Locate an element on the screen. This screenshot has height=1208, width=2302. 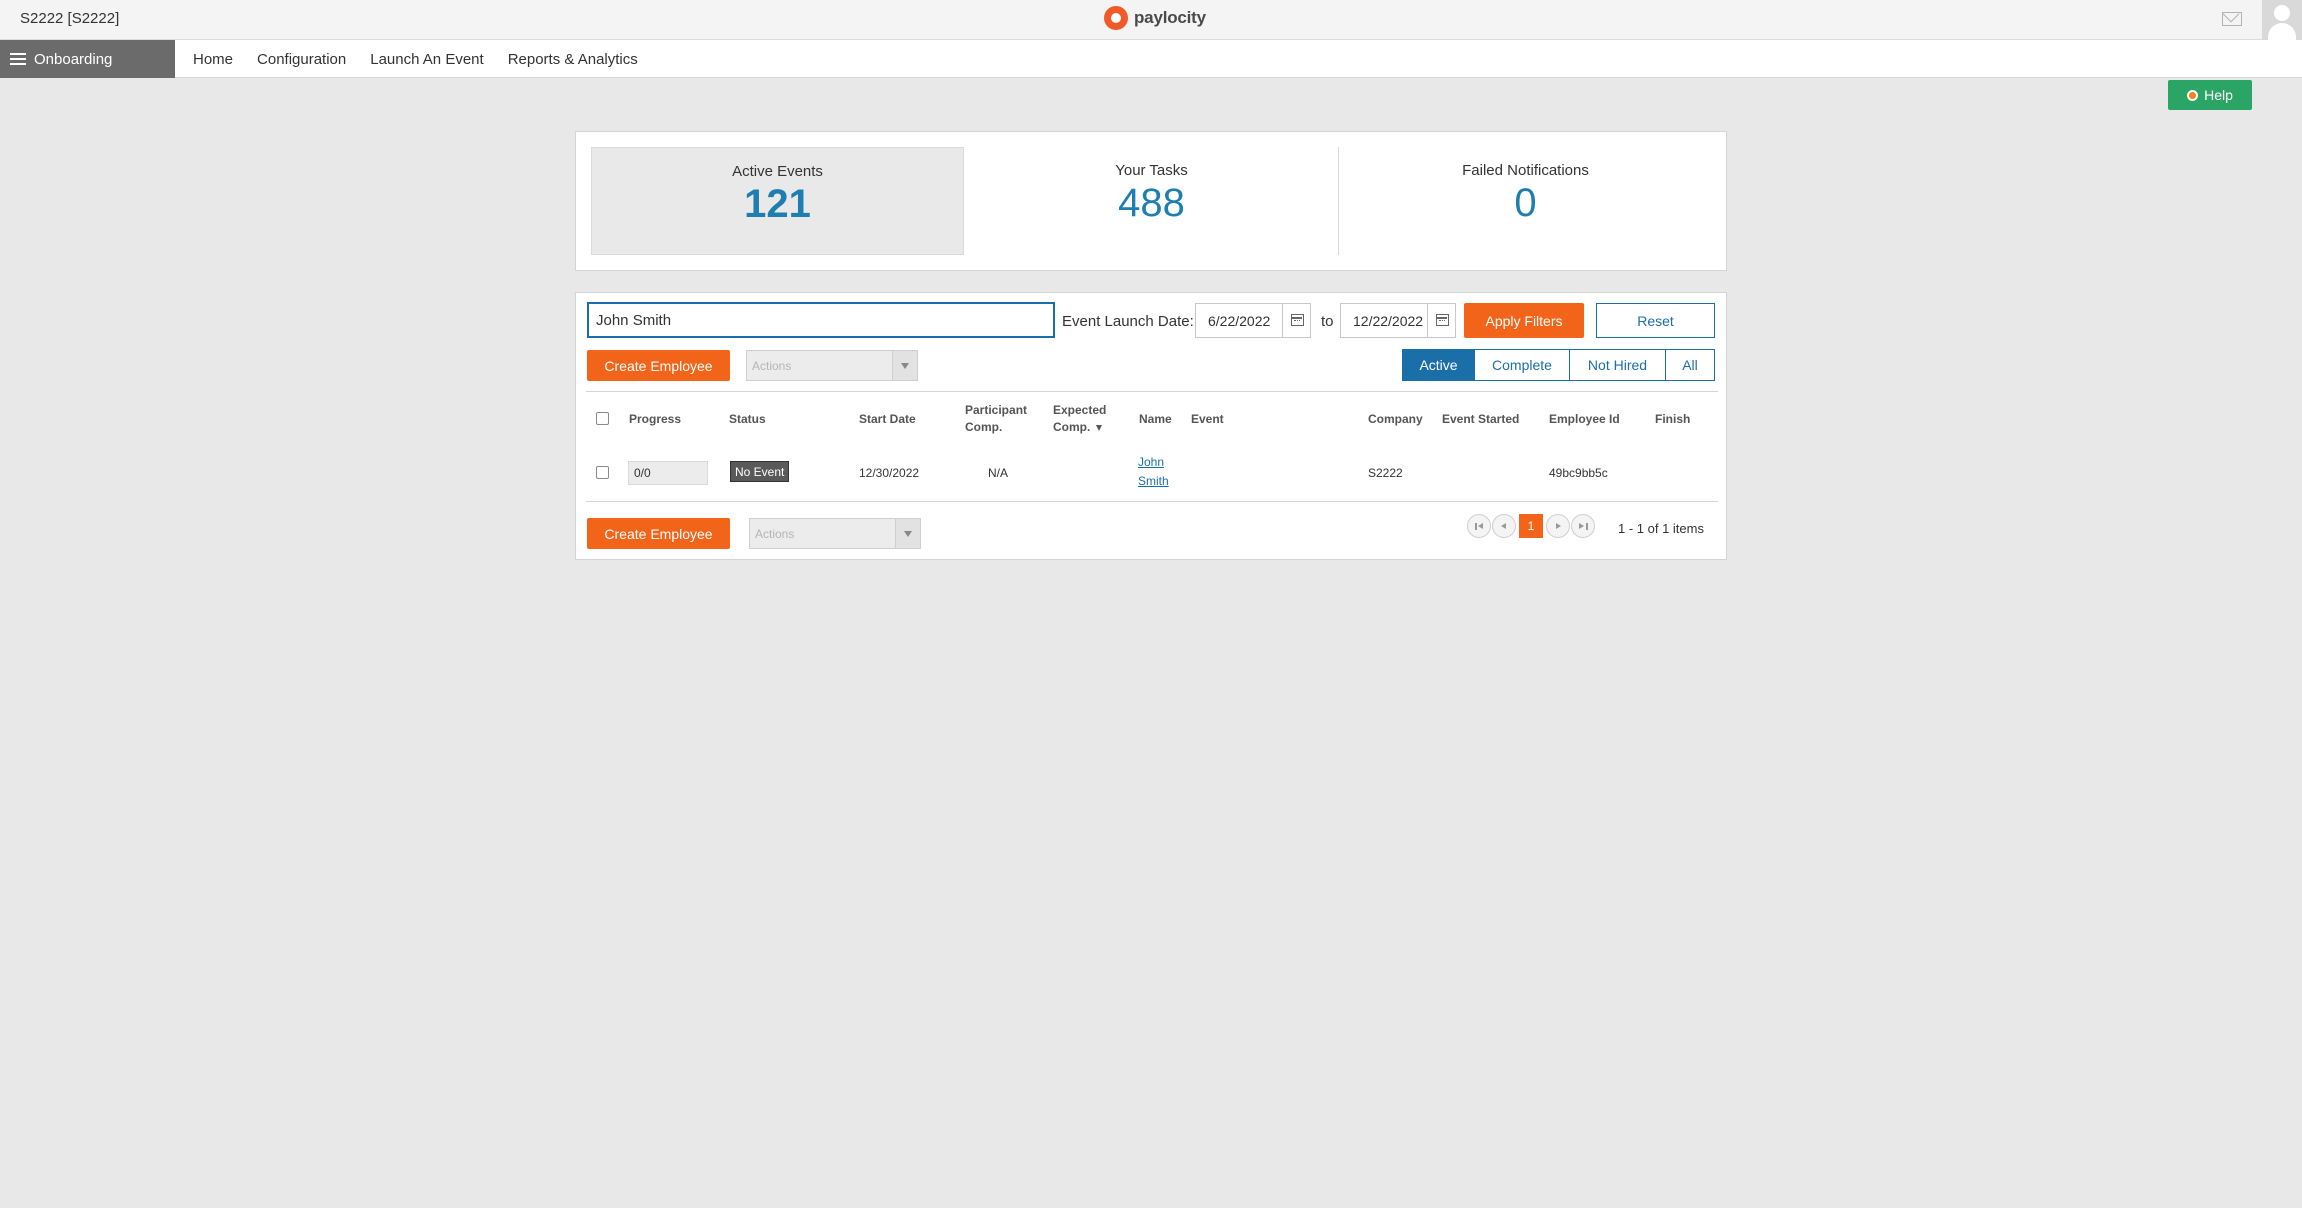
col-name: Name is located at coordinates (1155, 419).